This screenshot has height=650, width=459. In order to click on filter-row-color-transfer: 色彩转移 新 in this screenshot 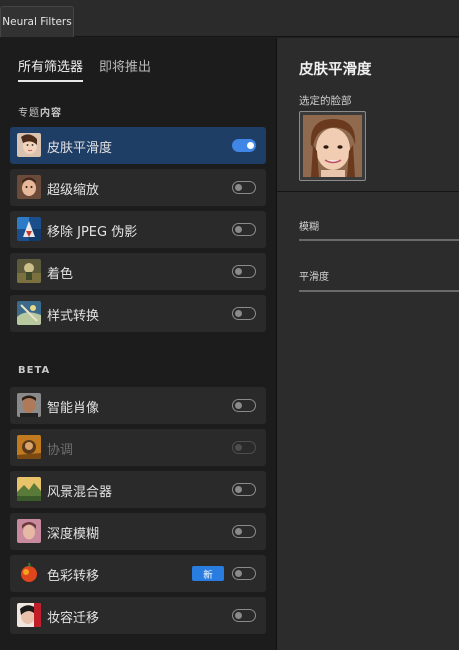, I will do `click(138, 573)`.